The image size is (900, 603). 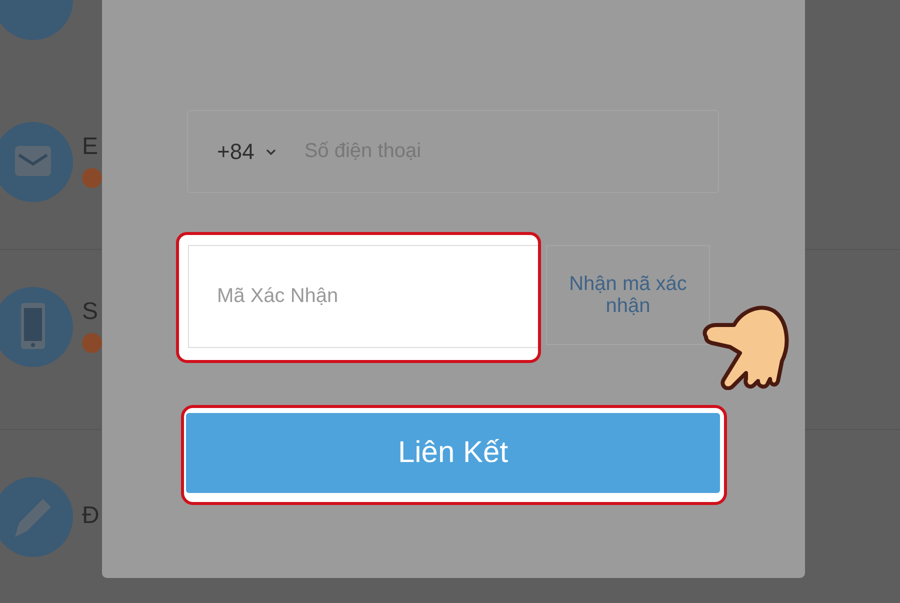 What do you see at coordinates (271, 151) in the screenshot?
I see `caret-icon` at bounding box center [271, 151].